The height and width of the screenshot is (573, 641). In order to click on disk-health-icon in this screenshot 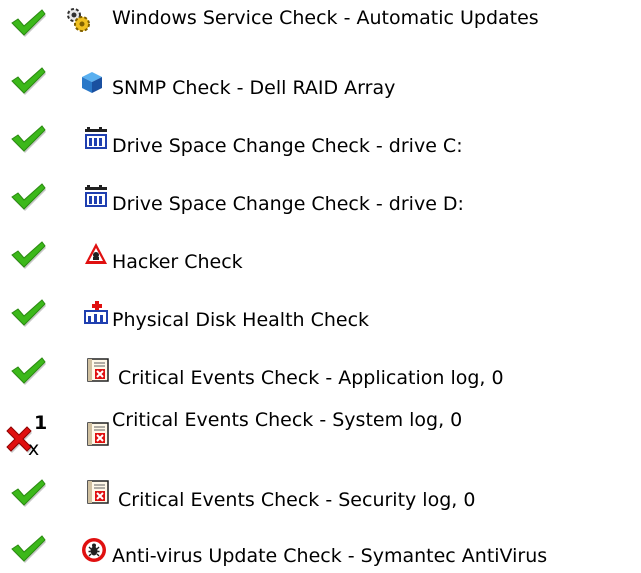, I will do `click(96, 312)`.